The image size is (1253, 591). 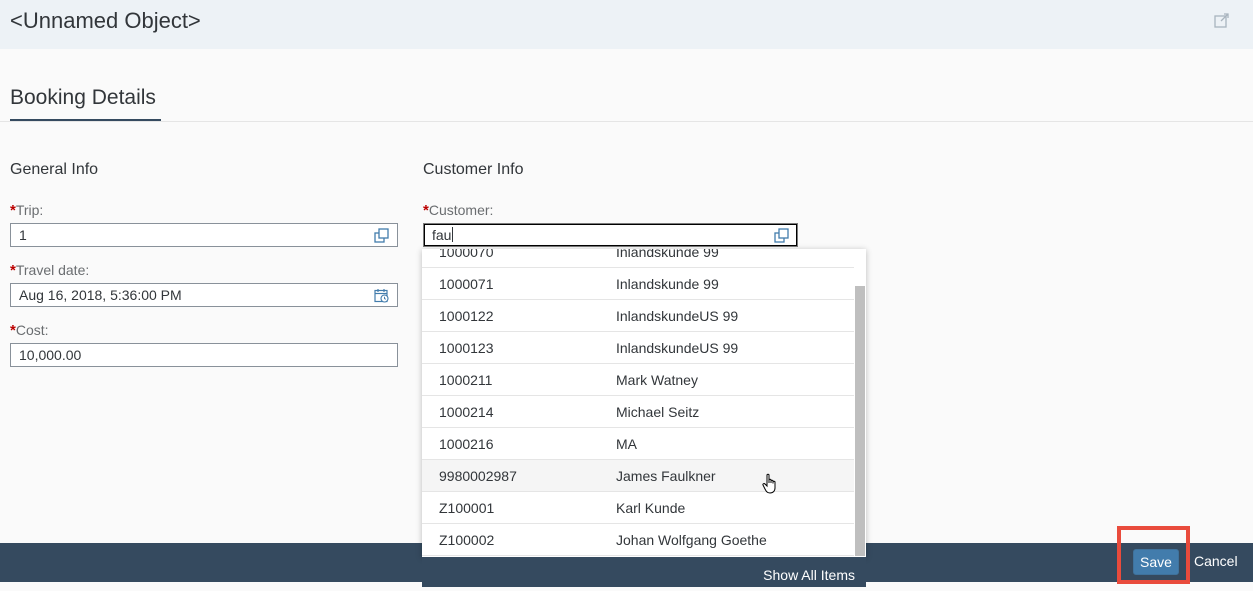 What do you see at coordinates (610, 235) in the screenshot?
I see `customer-input: fau` at bounding box center [610, 235].